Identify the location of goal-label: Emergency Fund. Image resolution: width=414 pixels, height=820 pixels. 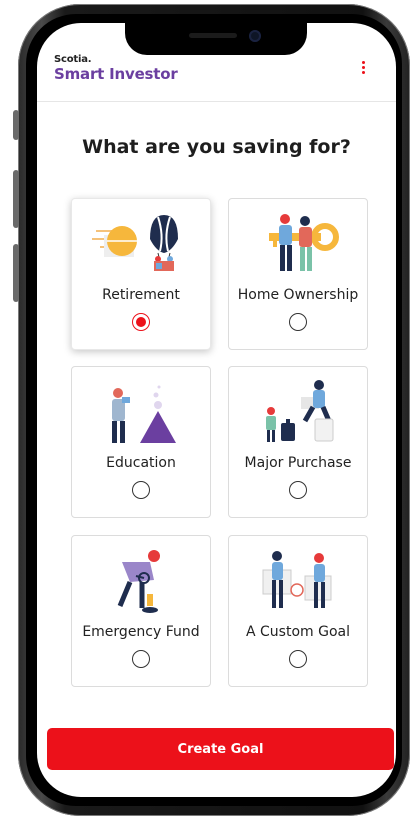
(141, 632).